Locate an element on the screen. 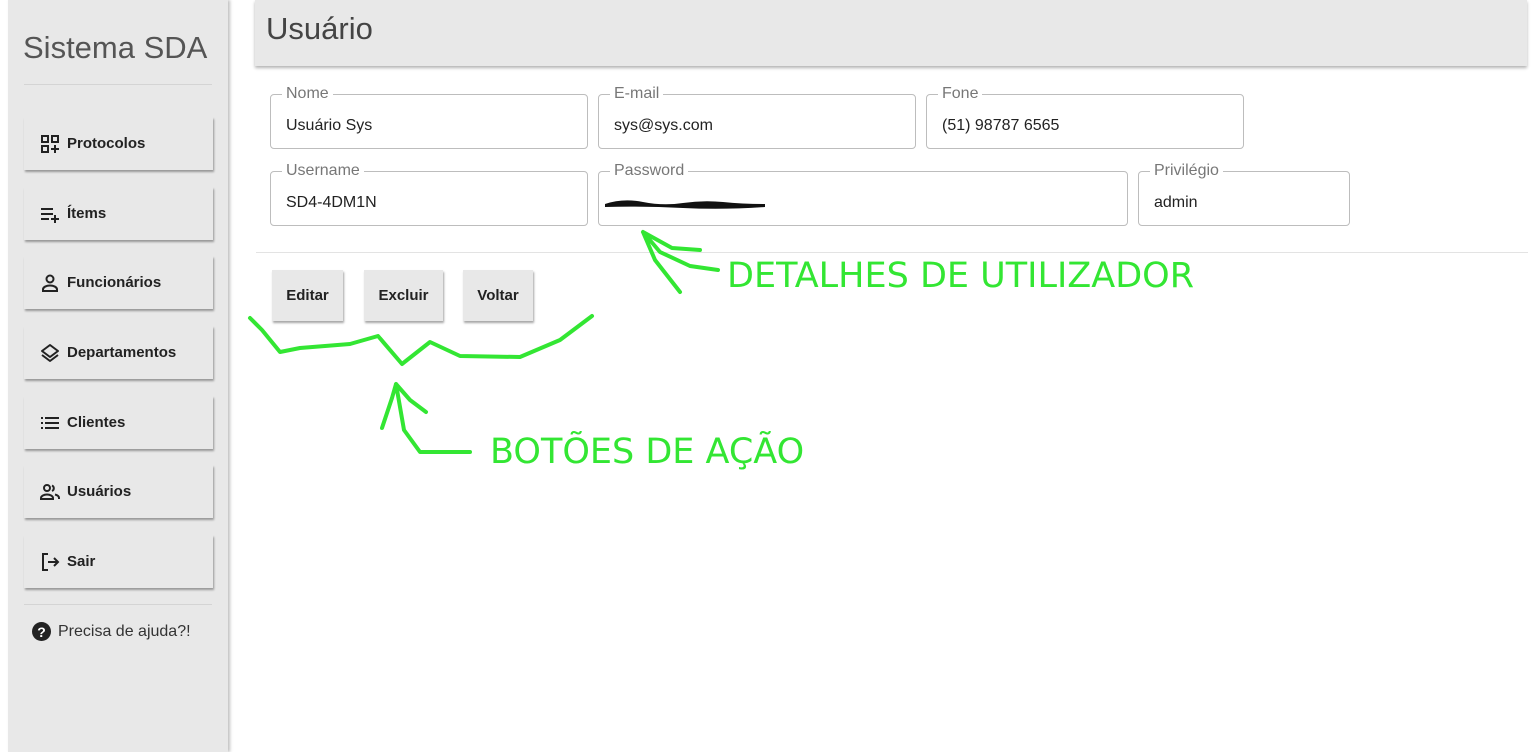 The image size is (1536, 752). layers-icon is located at coordinates (50, 353).